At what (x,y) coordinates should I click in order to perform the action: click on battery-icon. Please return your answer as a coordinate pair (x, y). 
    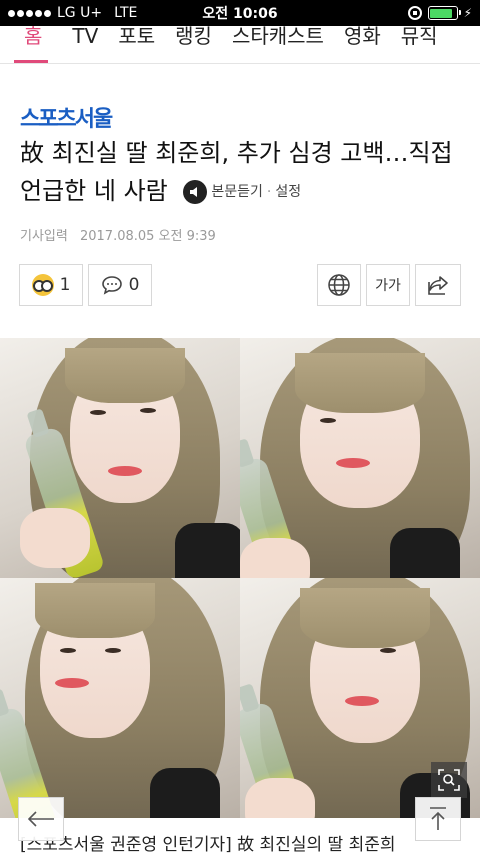
    Looking at the image, I should click on (444, 13).